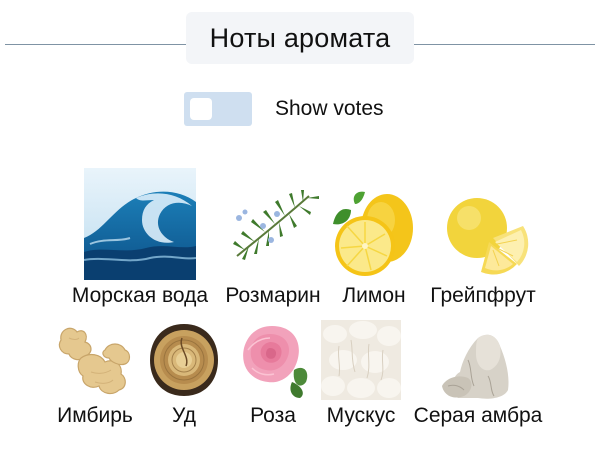  Describe the element at coordinates (140, 295) in the screenshot. I see `note-label: Морская вода` at that location.